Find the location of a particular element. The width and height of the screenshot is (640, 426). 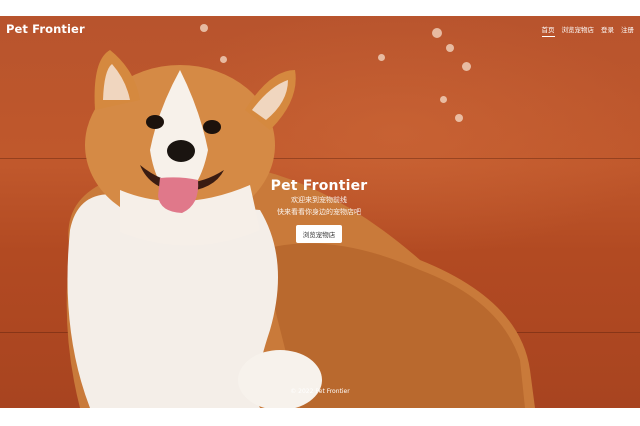

nav-link-login: 登录 is located at coordinates (607, 30).